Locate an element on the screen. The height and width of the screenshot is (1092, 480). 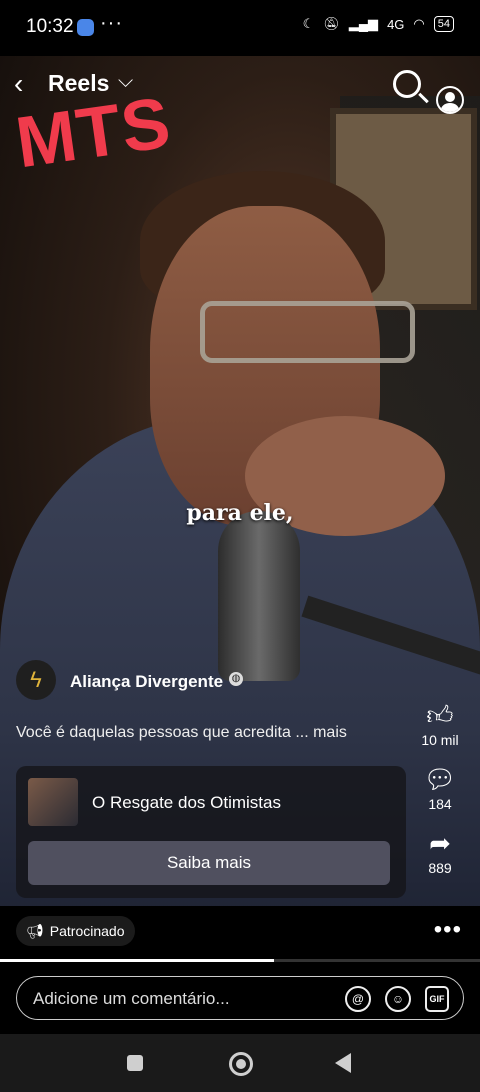
search-icon is located at coordinates (407, 84).